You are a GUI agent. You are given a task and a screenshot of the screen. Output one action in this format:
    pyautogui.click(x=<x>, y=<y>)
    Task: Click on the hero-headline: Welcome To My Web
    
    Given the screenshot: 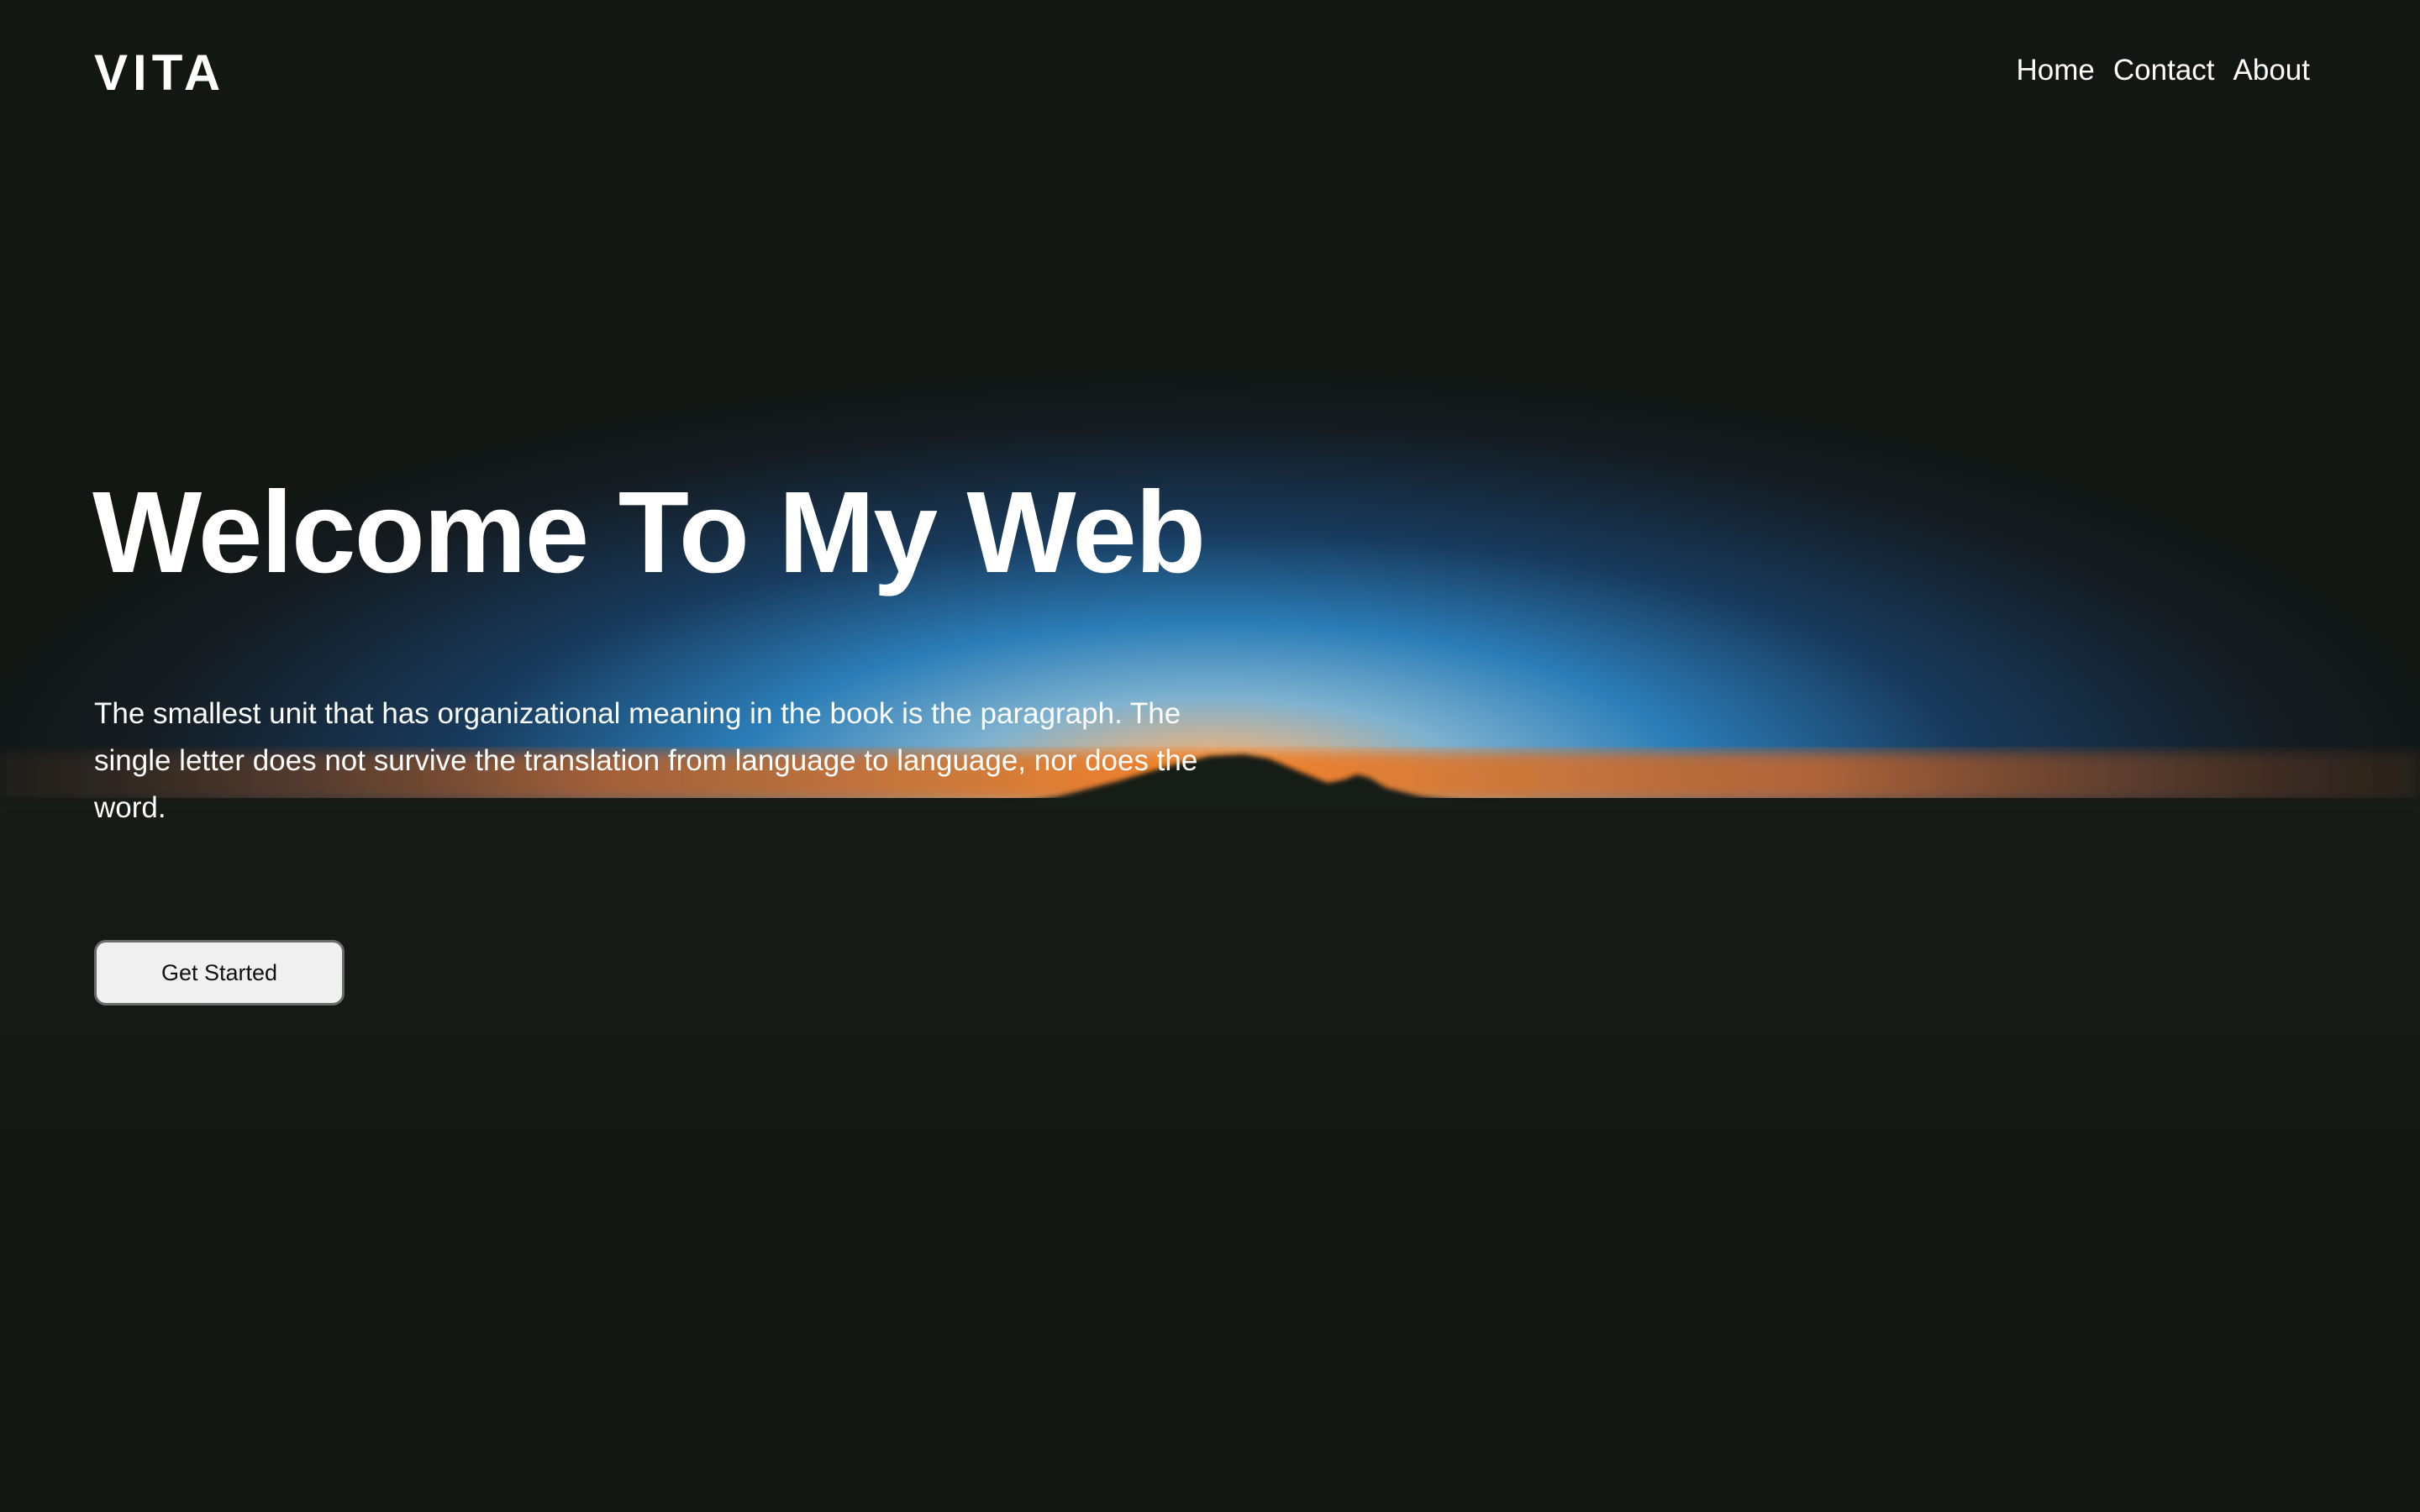 What is the action you would take?
    pyautogui.click(x=649, y=532)
    